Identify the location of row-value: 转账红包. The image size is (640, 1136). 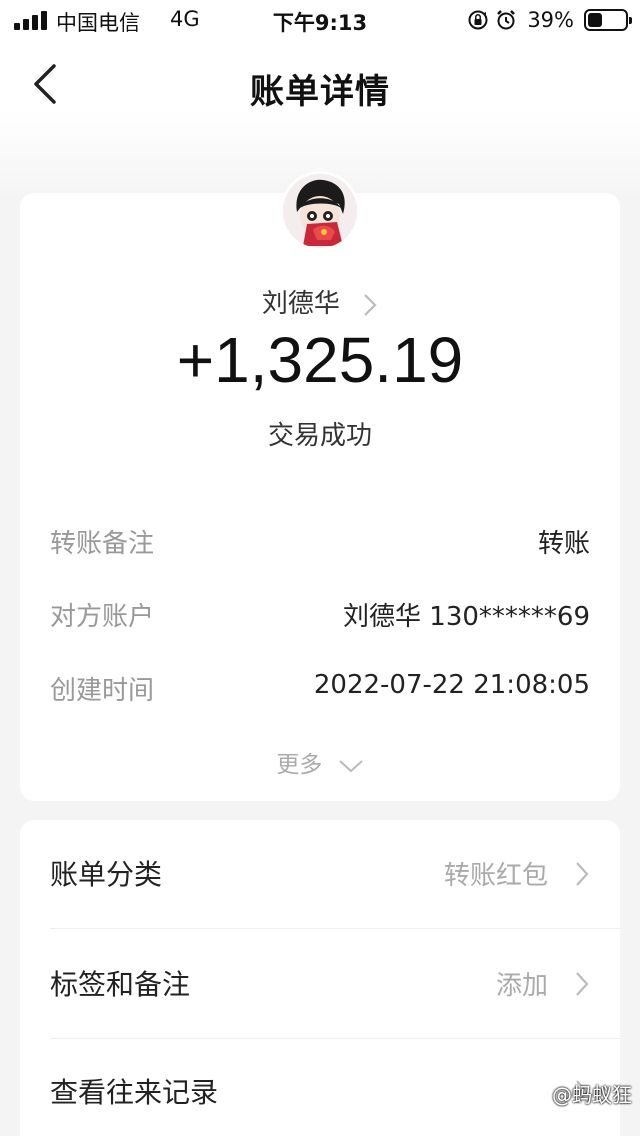
(495, 876).